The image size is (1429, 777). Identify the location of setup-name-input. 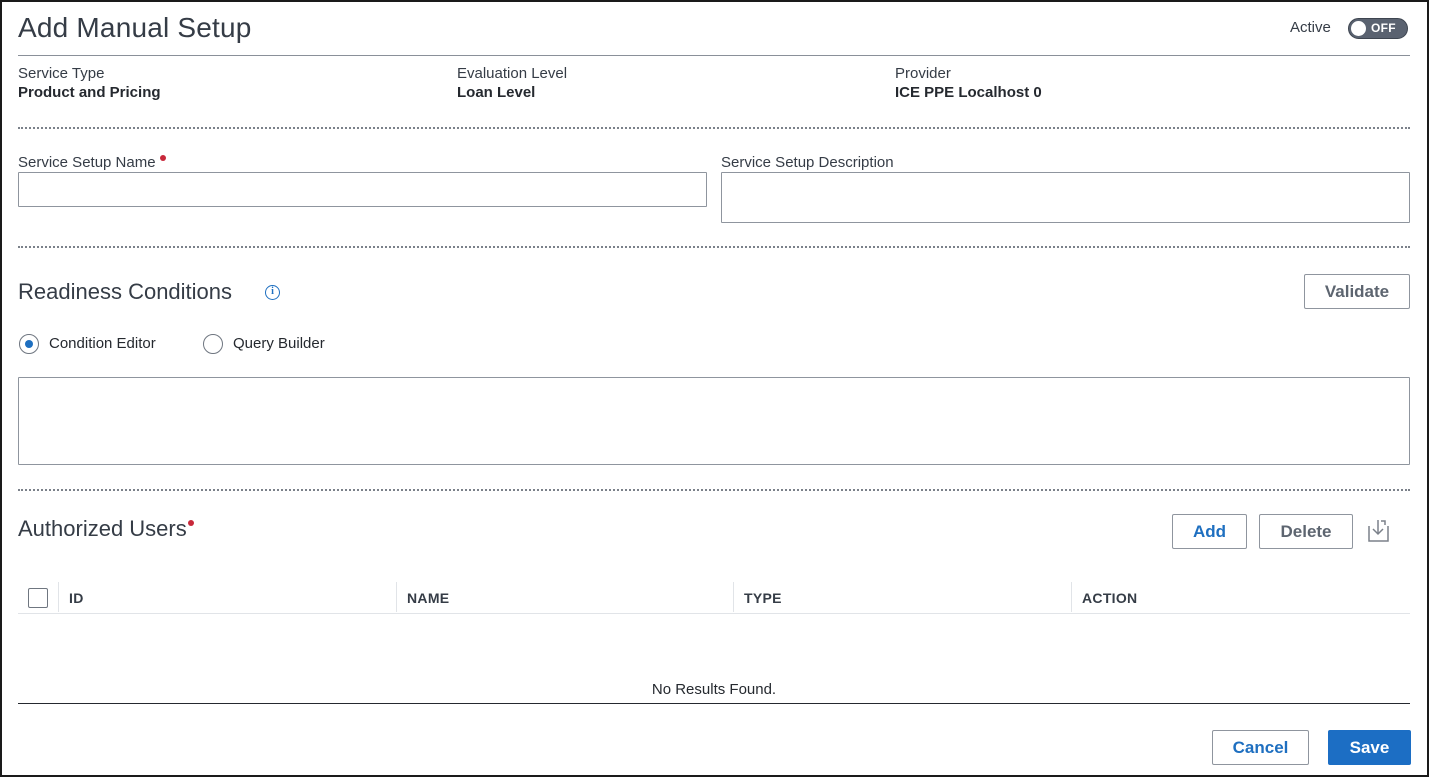
(362, 189).